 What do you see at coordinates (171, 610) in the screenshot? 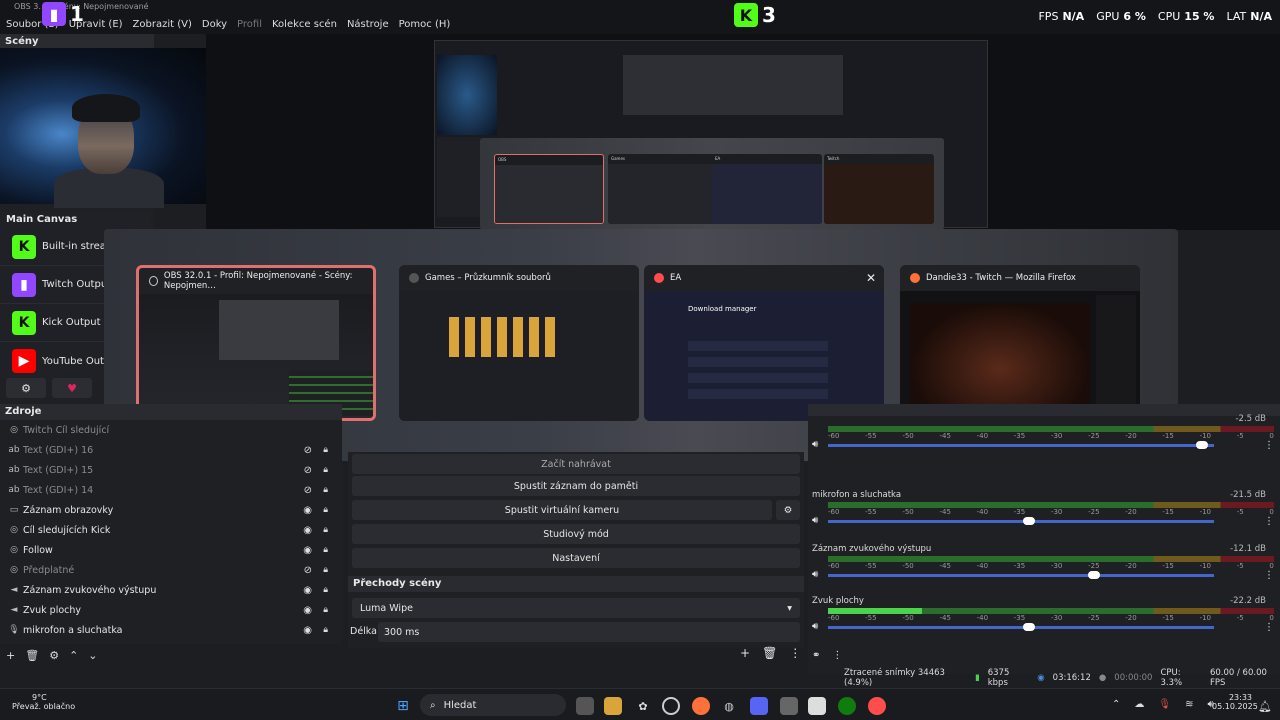
I see `source-item: ◄ Zvuk plochy ◉ 🔒︎` at bounding box center [171, 610].